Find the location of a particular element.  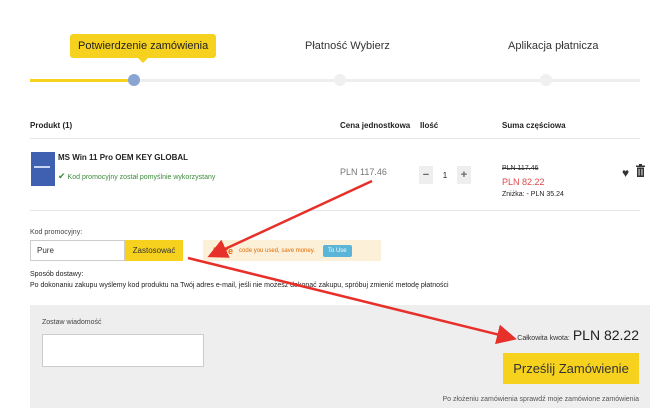

step-order-confirmation: Potwierdzenie zamówienia is located at coordinates (143, 48).